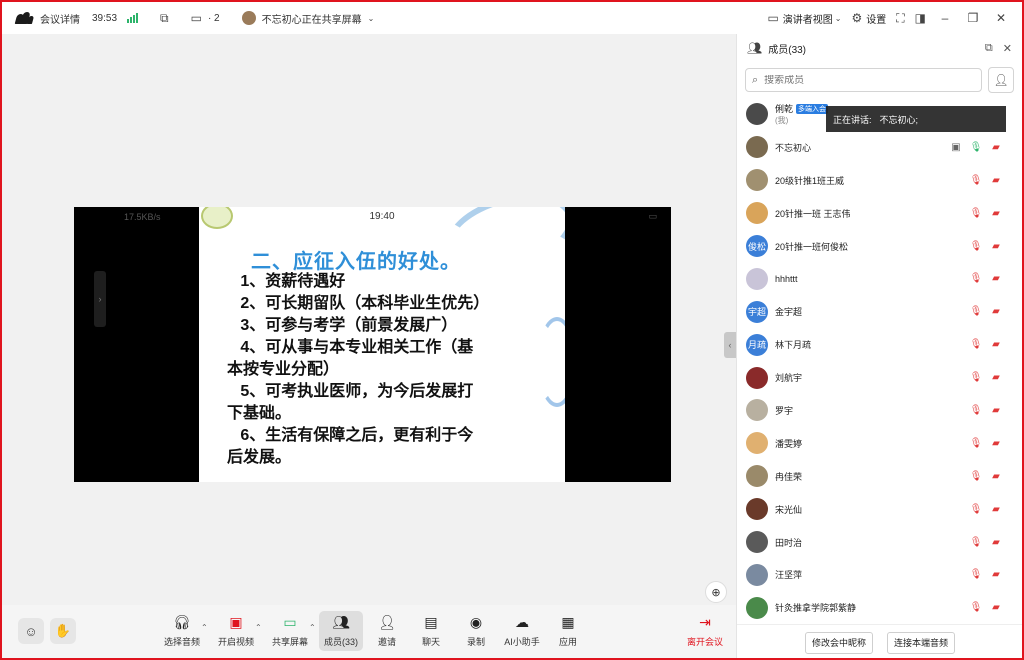 The width and height of the screenshot is (1024, 660). What do you see at coordinates (772, 18) in the screenshot?
I see `presenter-view-icon: ▭` at bounding box center [772, 18].